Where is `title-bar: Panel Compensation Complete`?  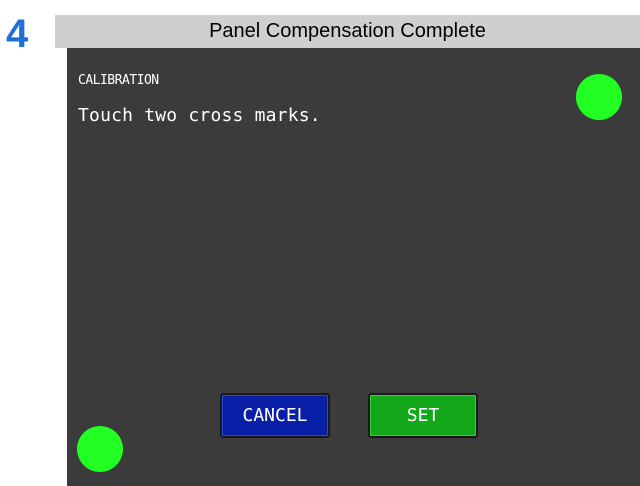 title-bar: Panel Compensation Complete is located at coordinates (347, 31).